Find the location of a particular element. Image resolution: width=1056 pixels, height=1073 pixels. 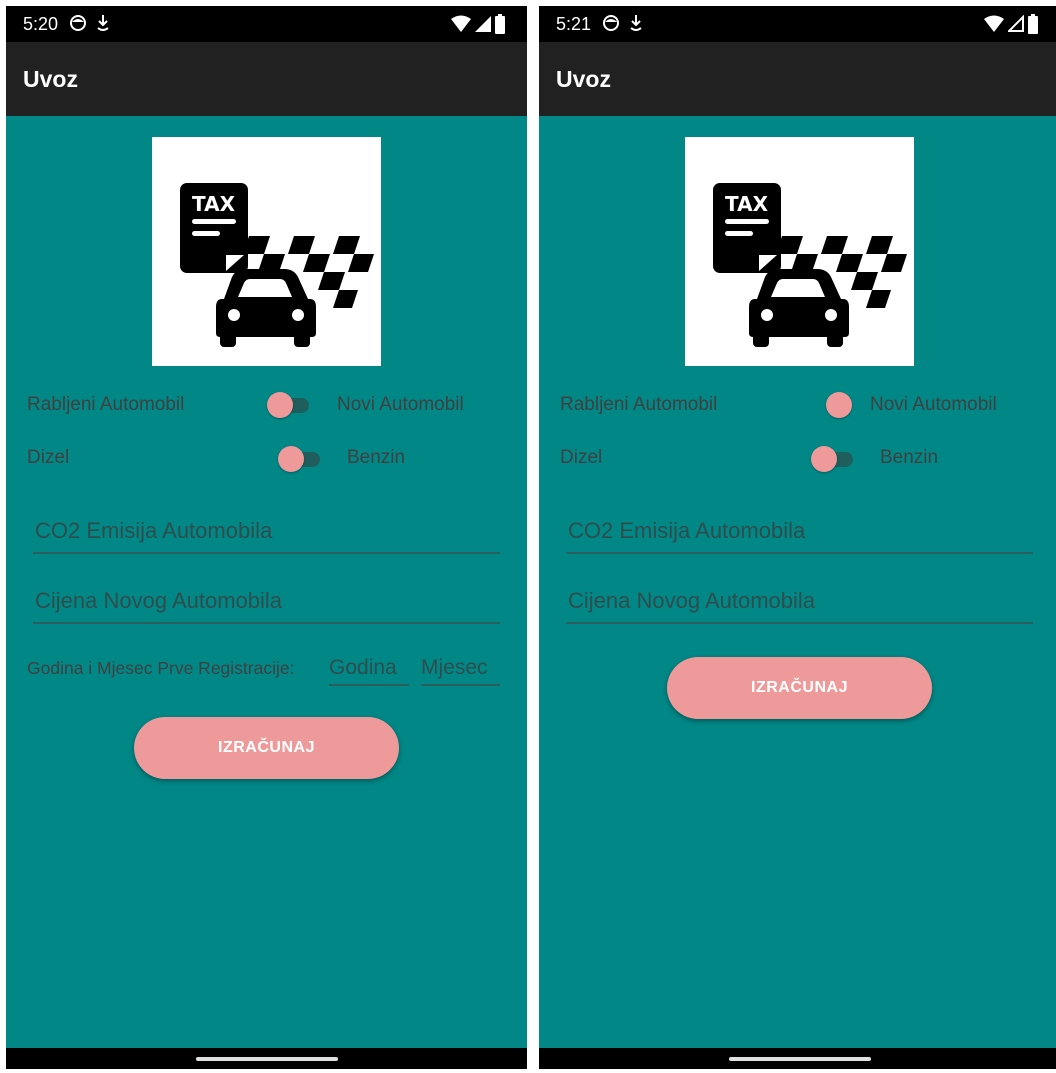

month-input: Mjesec is located at coordinates (460, 669).